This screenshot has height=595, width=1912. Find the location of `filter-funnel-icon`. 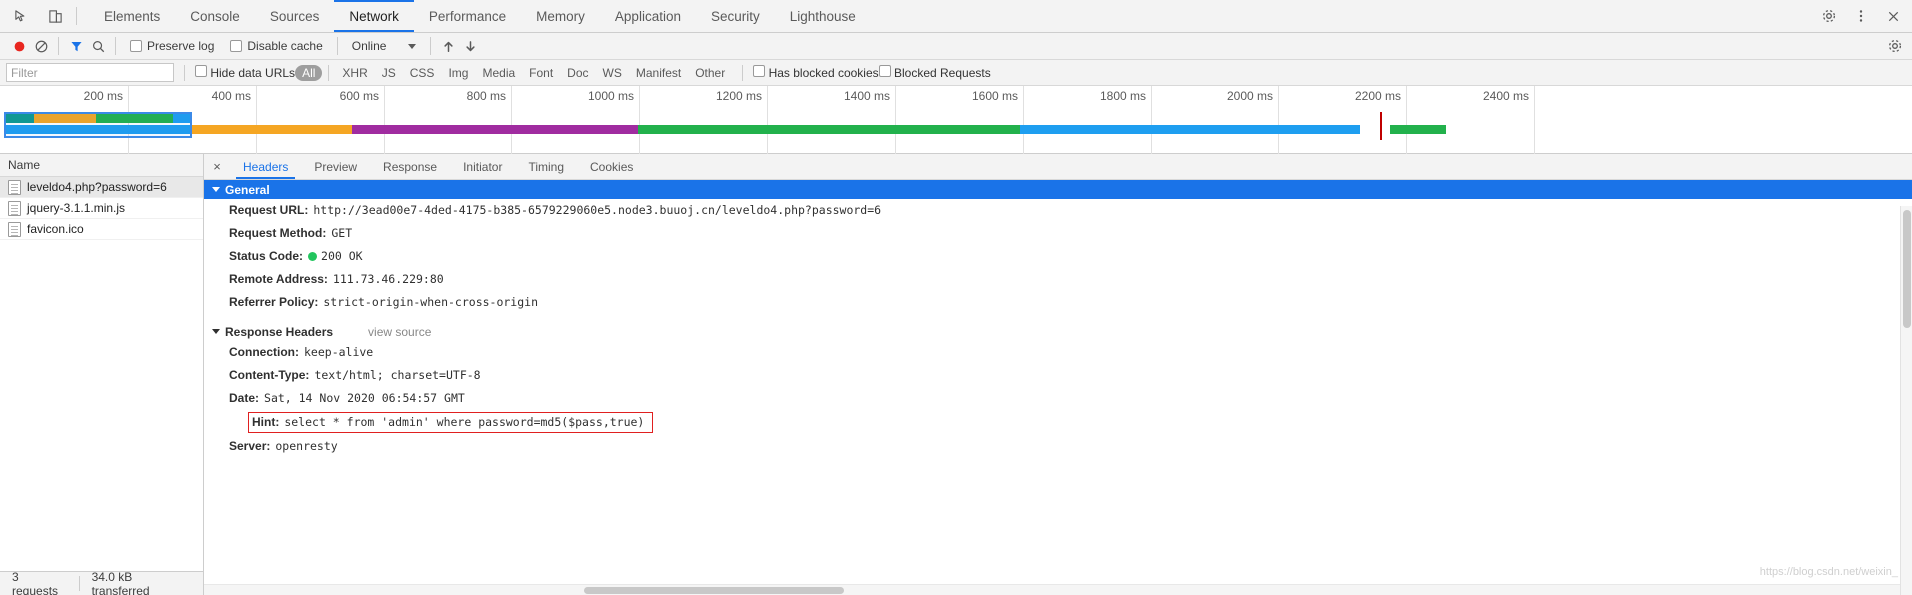

filter-funnel-icon is located at coordinates (76, 46).